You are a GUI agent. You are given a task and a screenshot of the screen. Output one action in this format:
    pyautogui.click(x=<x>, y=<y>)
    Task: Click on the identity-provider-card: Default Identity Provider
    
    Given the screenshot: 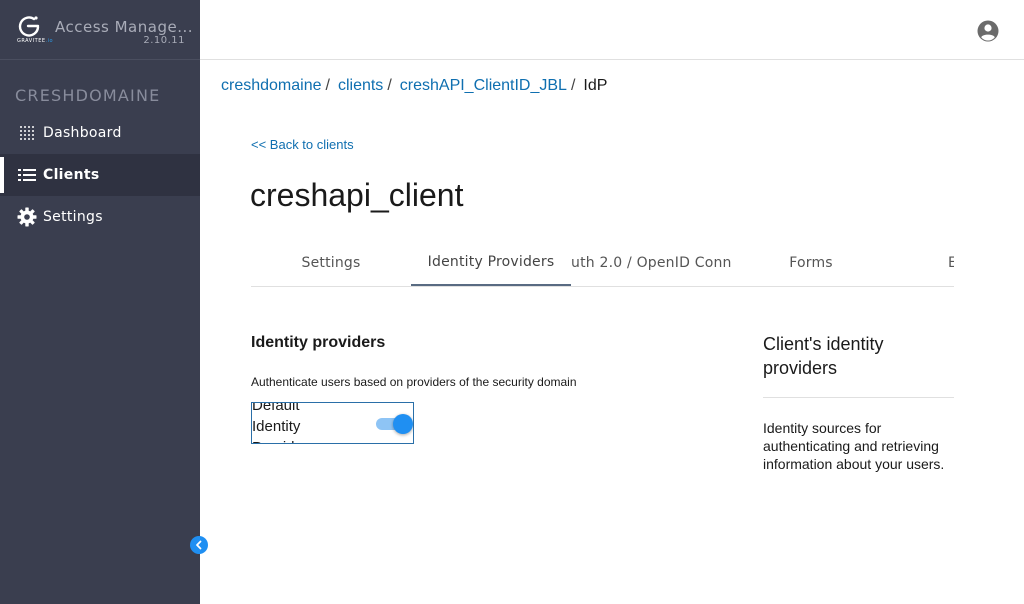 What is the action you would take?
    pyautogui.click(x=332, y=423)
    